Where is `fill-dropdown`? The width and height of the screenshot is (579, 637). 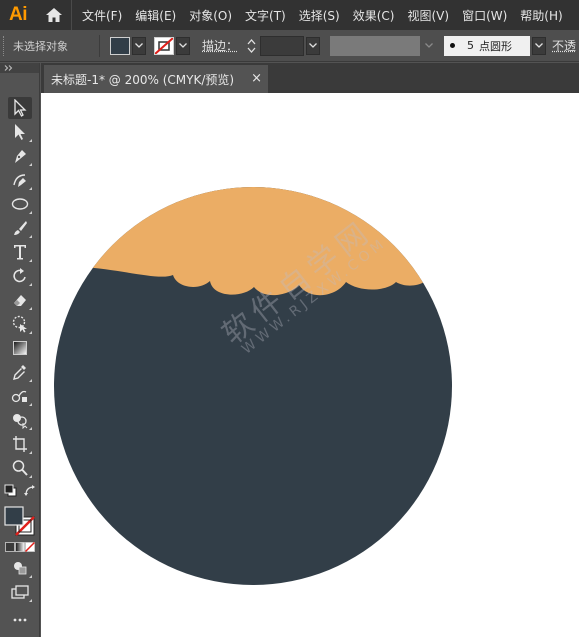
fill-dropdown is located at coordinates (139, 45).